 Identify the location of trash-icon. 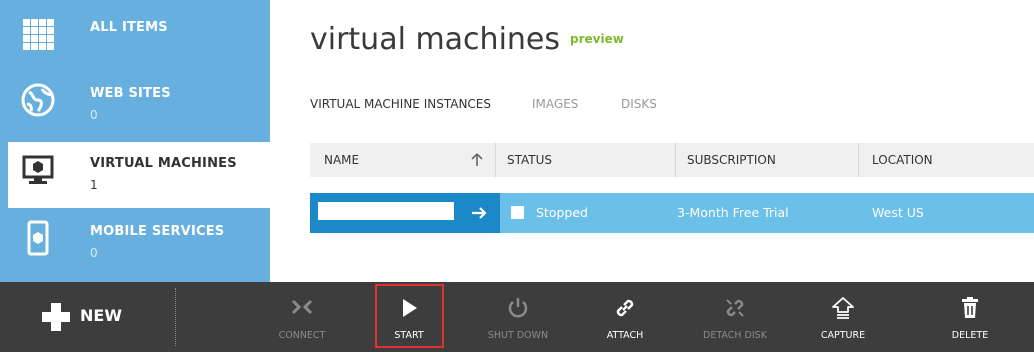
(970, 307).